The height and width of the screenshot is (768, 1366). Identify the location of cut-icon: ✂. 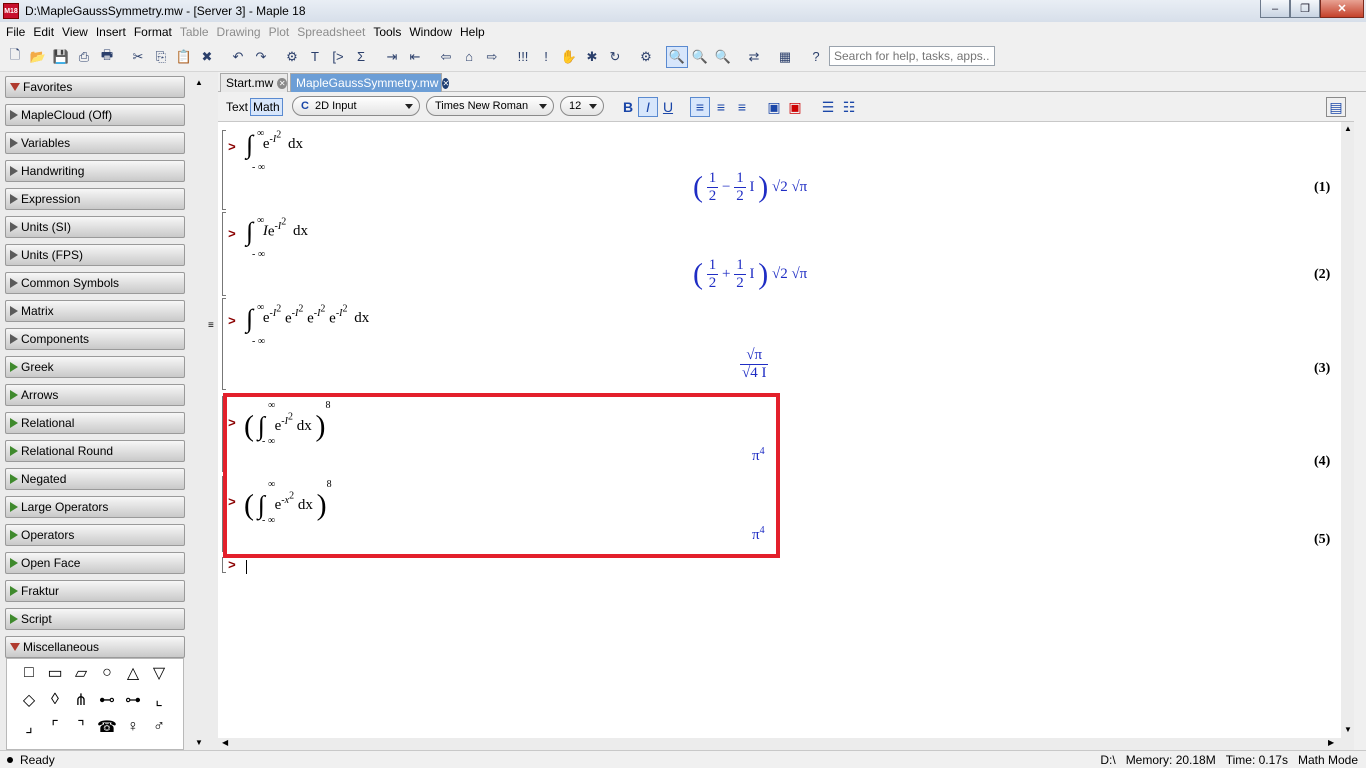
(138, 57).